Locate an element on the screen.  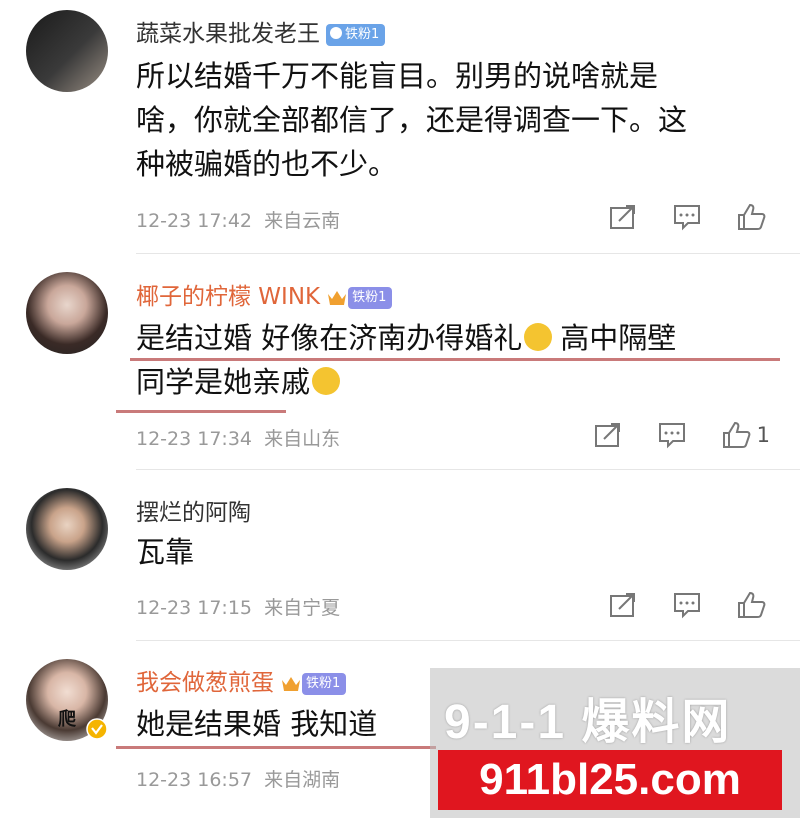
comment-meta: 12-23 17:34 来自山东 is located at coordinates (238, 437).